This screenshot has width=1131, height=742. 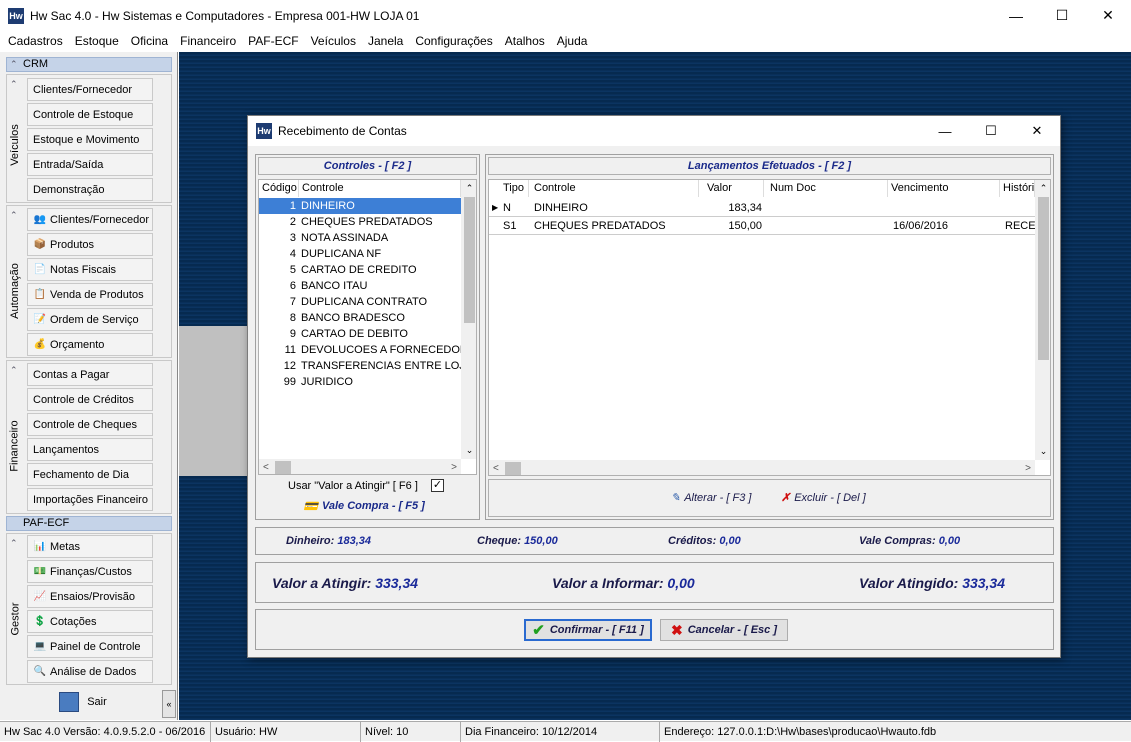 I want to click on sidebar-item-controle-estoque: Controle de Estoque, so click(x=90, y=114).